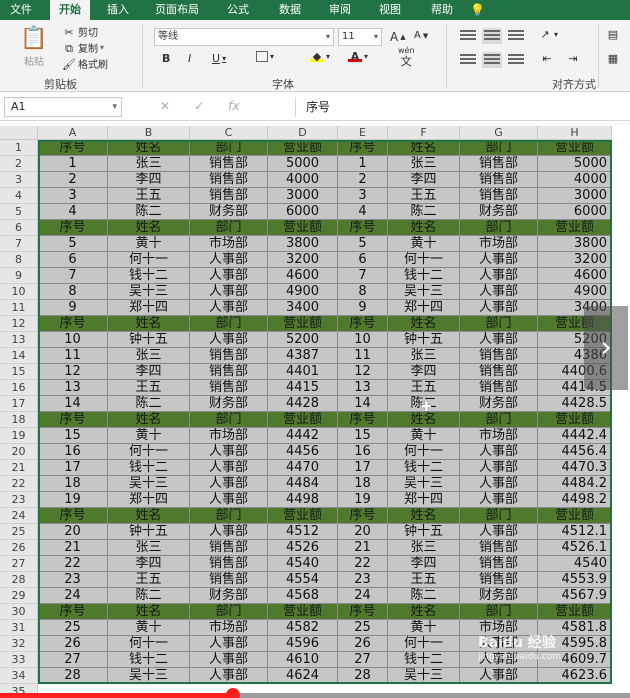 Image resolution: width=630 pixels, height=698 pixels. What do you see at coordinates (575, 452) in the screenshot?
I see `table-cell: 4456.4` at bounding box center [575, 452].